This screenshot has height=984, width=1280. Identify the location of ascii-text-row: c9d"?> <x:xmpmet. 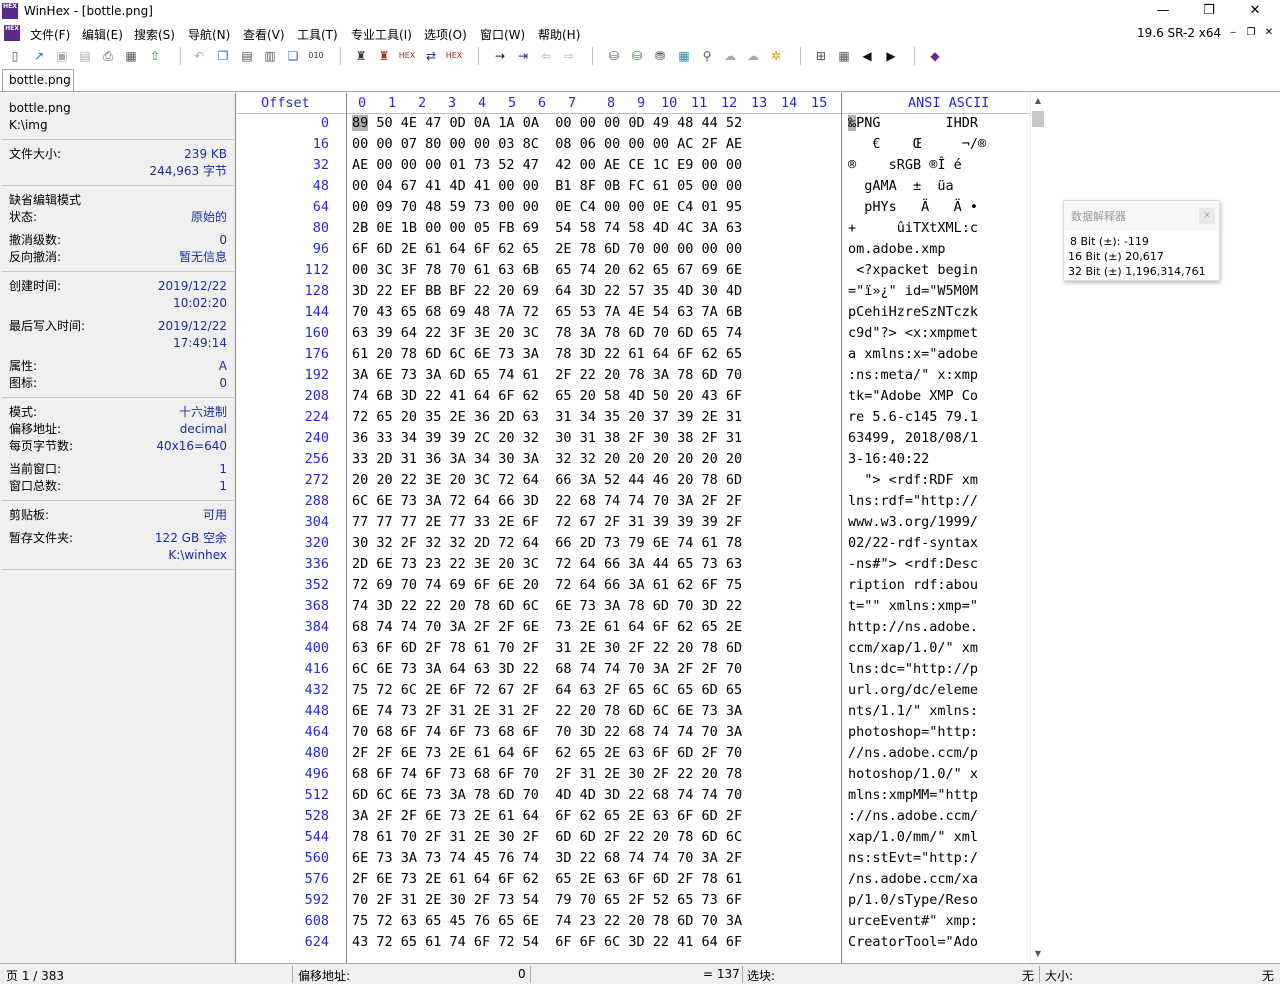
(913, 333).